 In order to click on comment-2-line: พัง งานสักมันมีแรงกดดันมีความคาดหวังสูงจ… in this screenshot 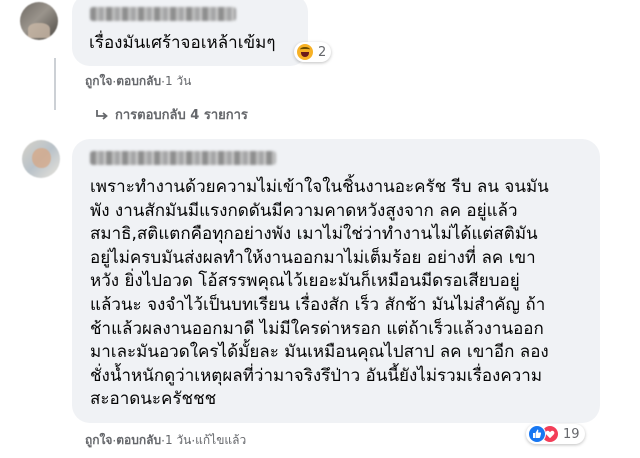, I will do `click(304, 210)`.